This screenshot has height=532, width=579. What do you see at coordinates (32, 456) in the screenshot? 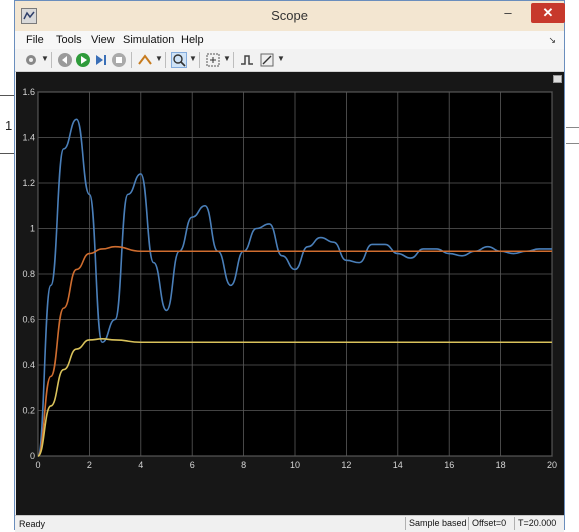
I see `y-tick-label: 0` at bounding box center [32, 456].